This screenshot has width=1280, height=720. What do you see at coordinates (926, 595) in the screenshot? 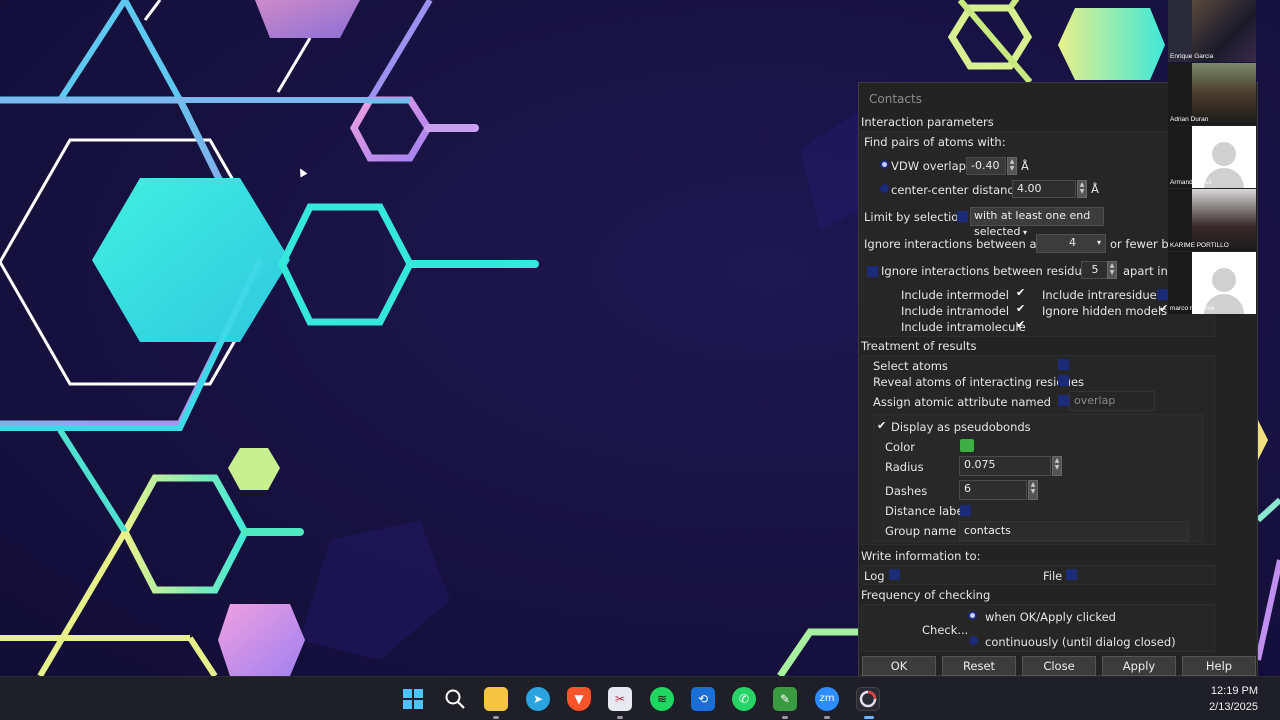
I see `frequency-heading: Frequency of checking` at bounding box center [926, 595].